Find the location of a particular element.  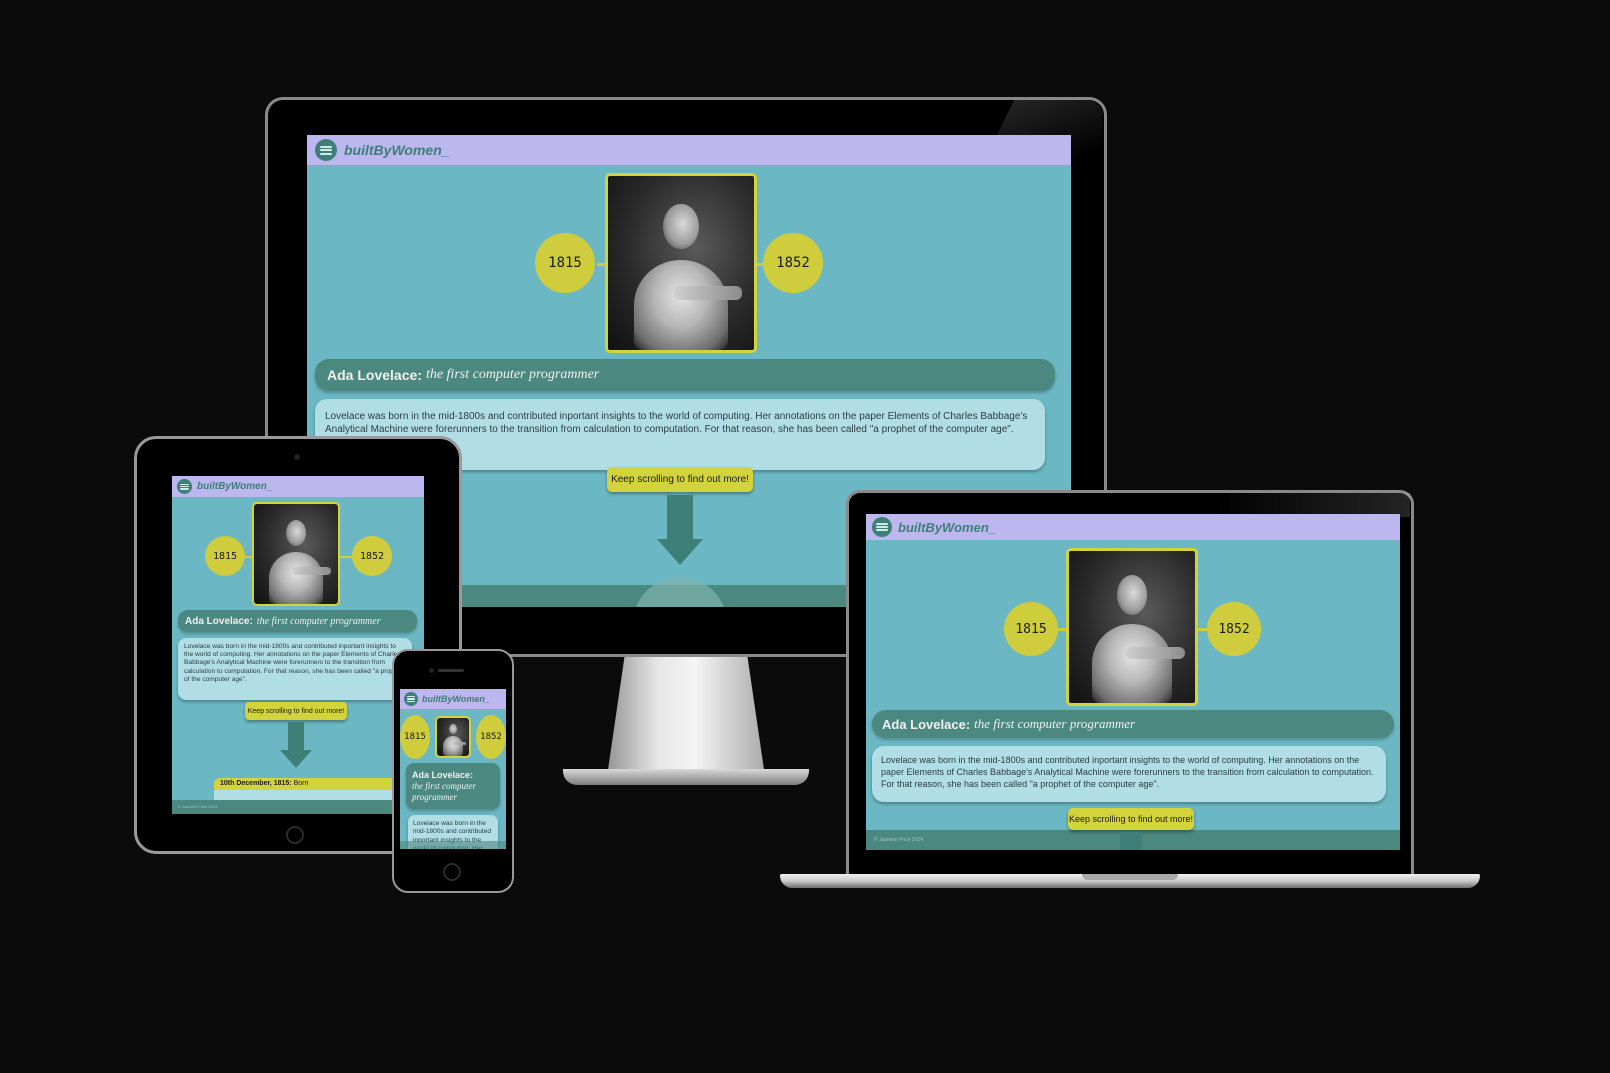

phone-speaker is located at coordinates (451, 670).